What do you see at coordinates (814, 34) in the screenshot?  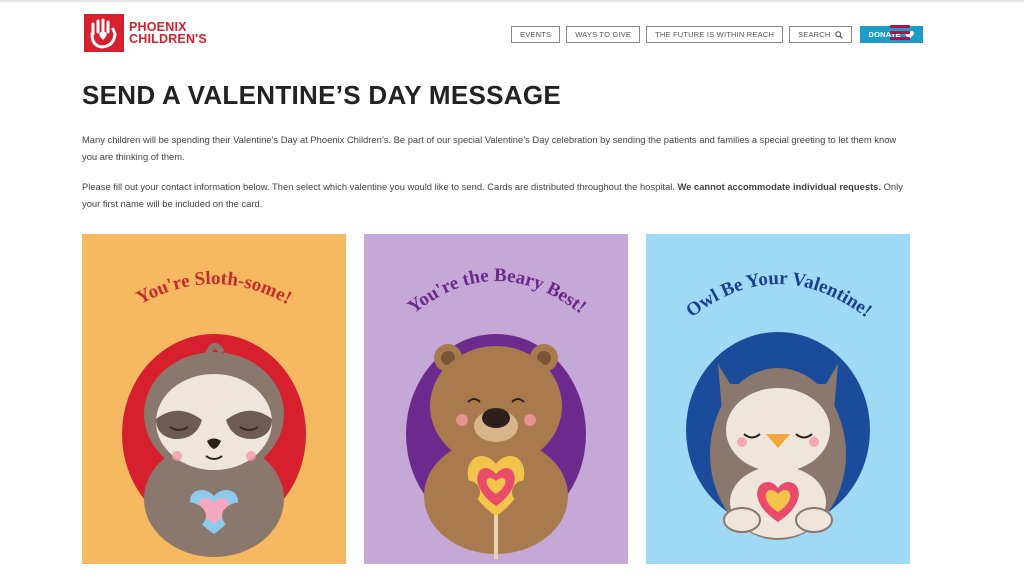 I see `search-label: SEARCH` at bounding box center [814, 34].